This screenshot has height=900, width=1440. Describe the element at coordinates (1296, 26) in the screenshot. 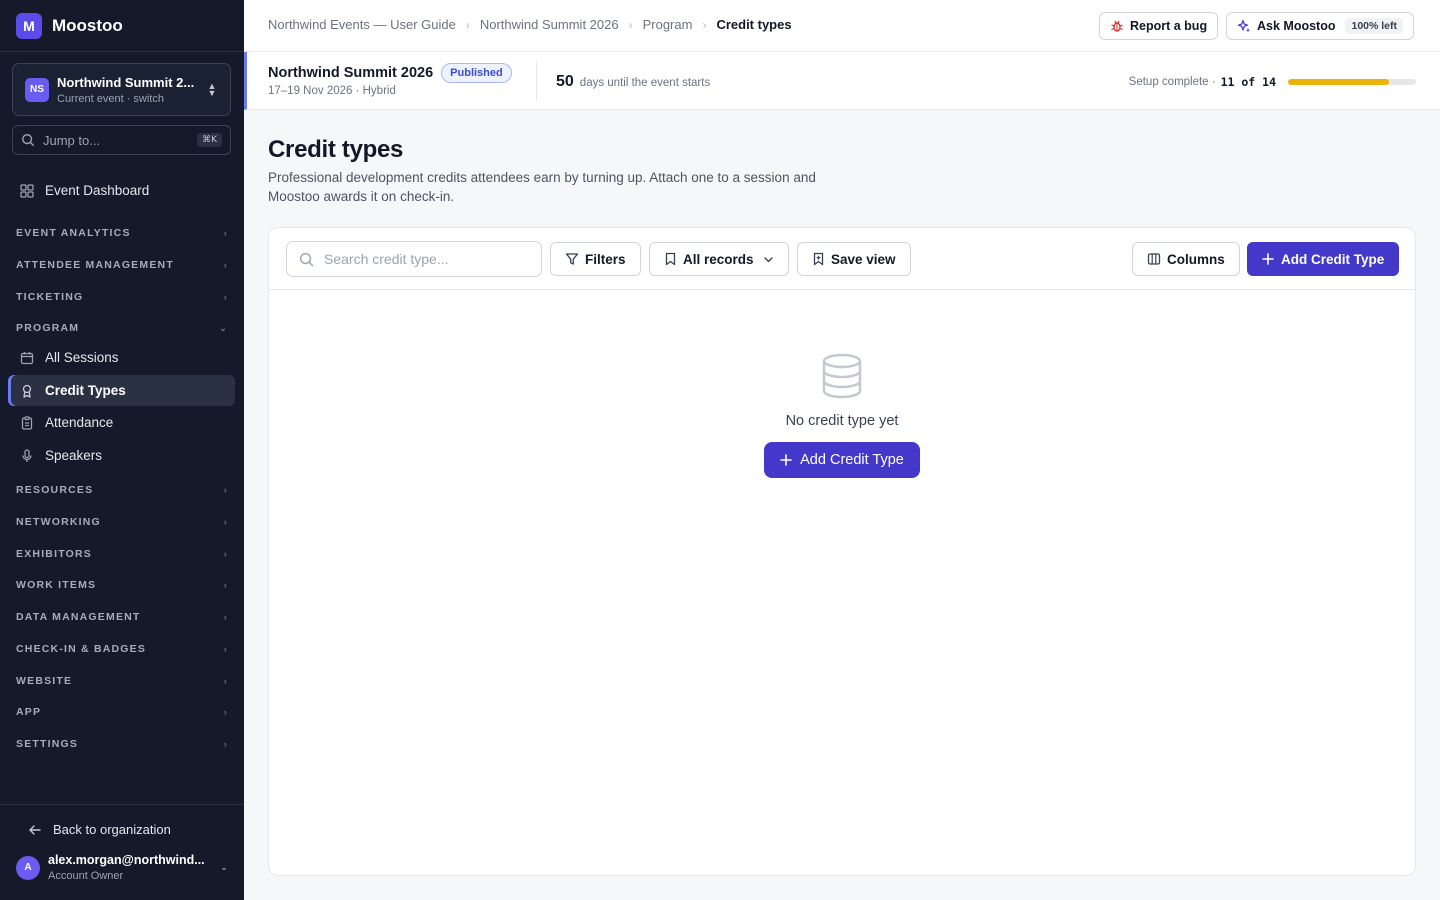

I see `ask-label: Ask Moostoo` at that location.